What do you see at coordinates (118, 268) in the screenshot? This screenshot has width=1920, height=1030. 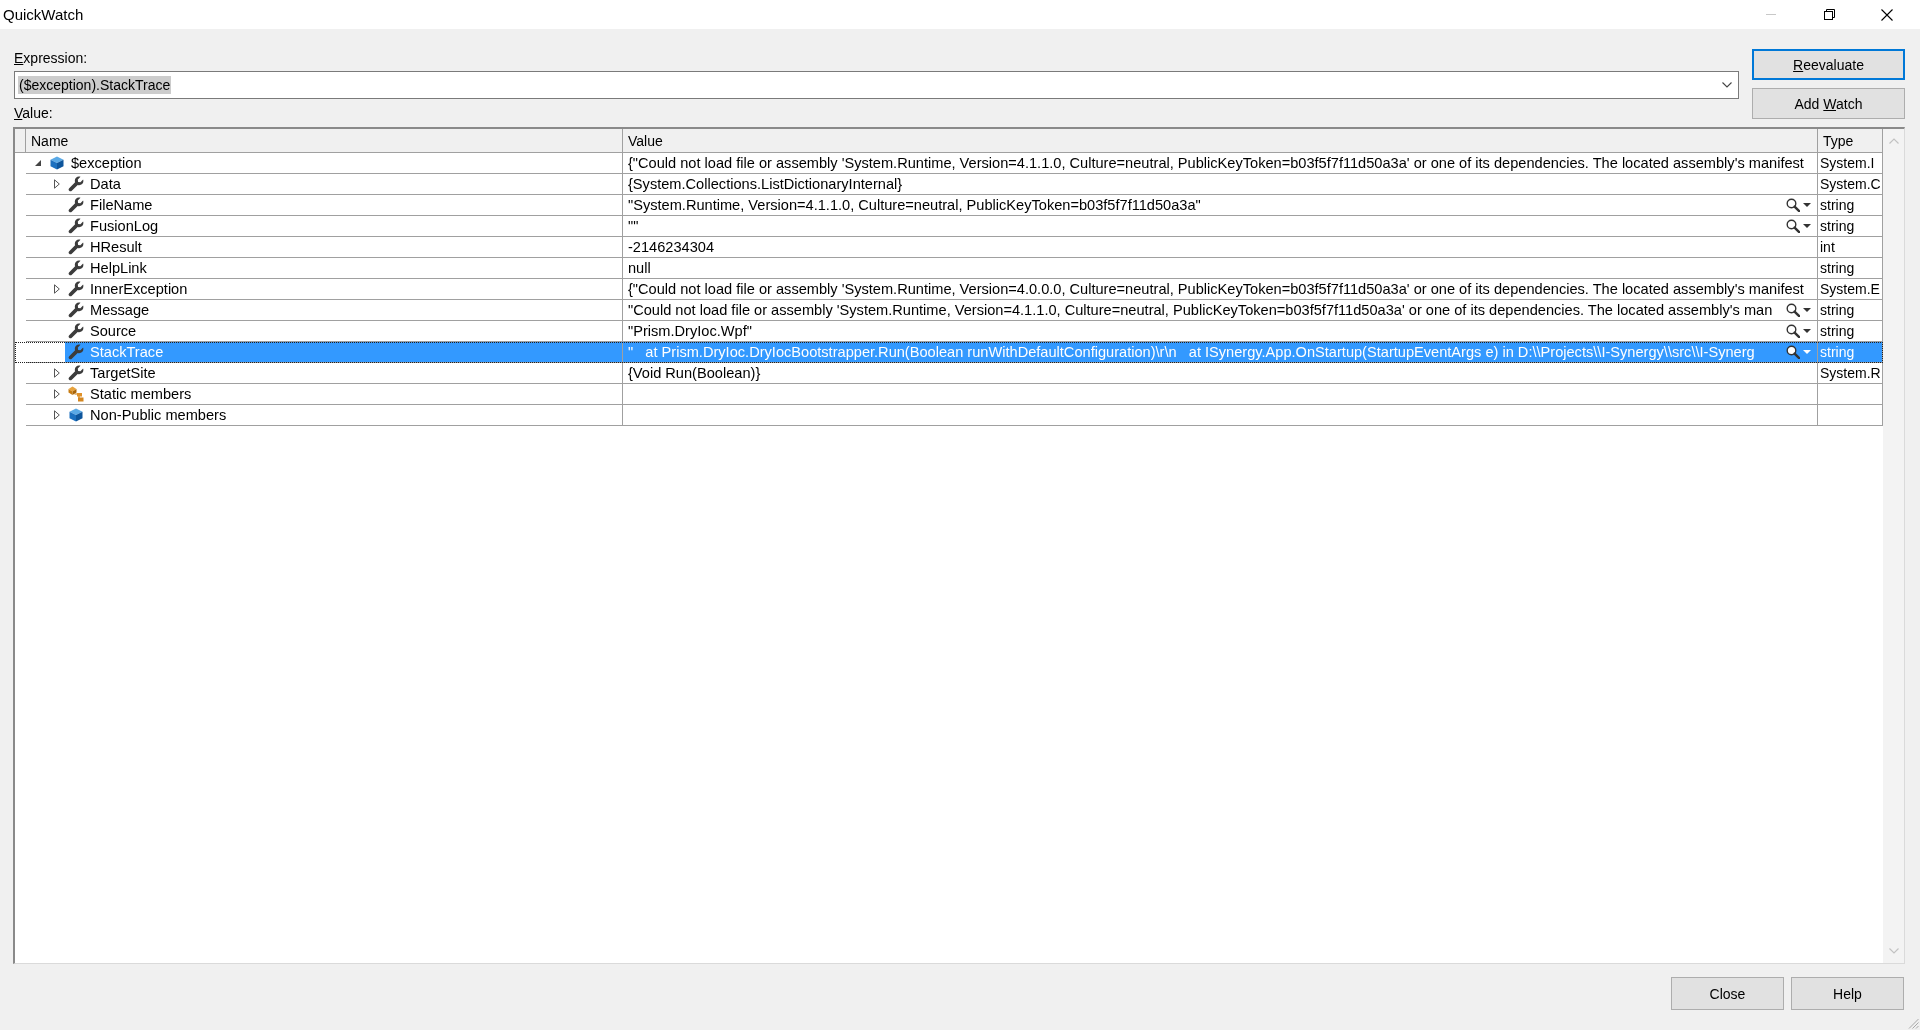 I see `property-name: HelpLink` at bounding box center [118, 268].